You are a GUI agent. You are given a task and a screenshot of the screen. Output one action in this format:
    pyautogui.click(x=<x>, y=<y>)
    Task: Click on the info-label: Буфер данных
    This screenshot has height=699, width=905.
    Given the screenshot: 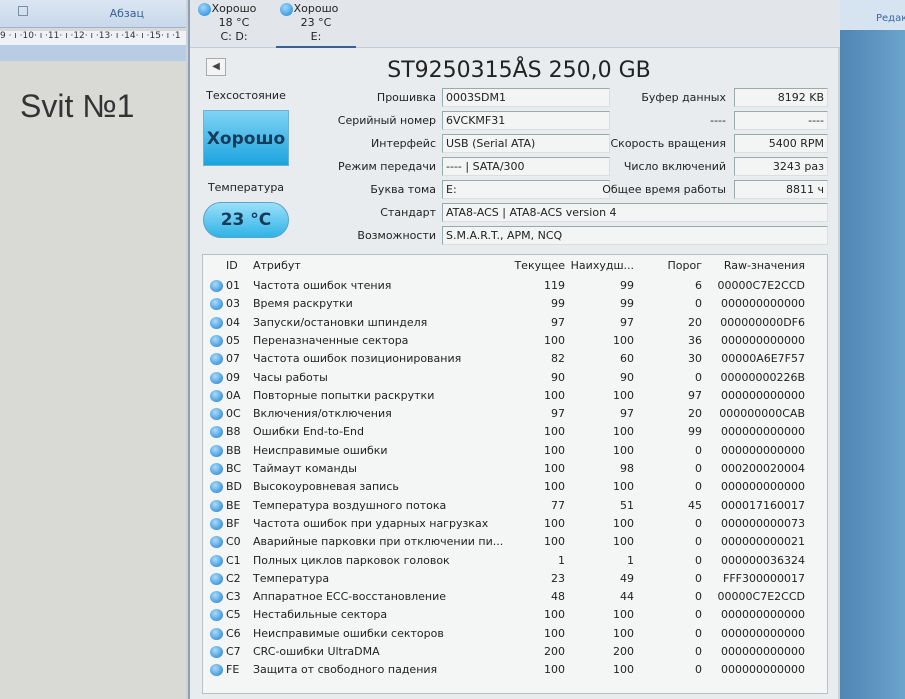 What is the action you would take?
    pyautogui.click(x=683, y=97)
    